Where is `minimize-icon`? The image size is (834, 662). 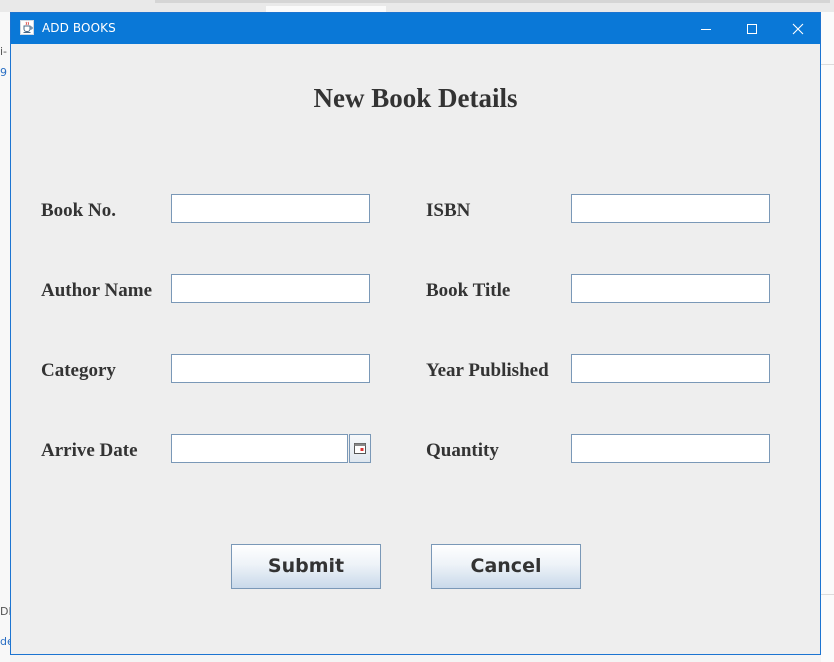
minimize-icon is located at coordinates (706, 29).